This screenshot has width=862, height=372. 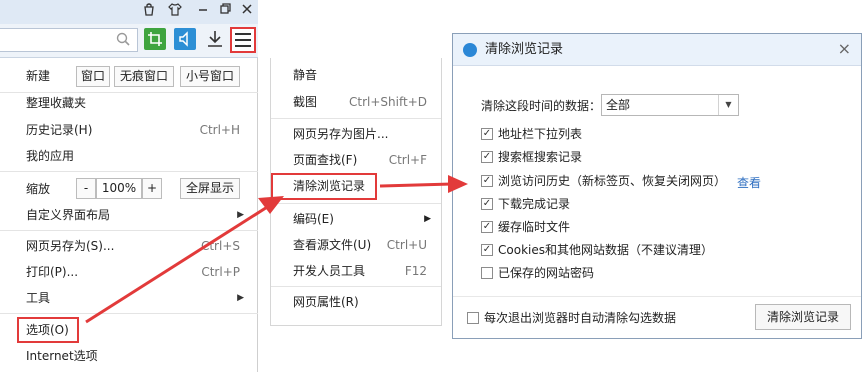 What do you see at coordinates (247, 11) in the screenshot?
I see `close-icon` at bounding box center [247, 11].